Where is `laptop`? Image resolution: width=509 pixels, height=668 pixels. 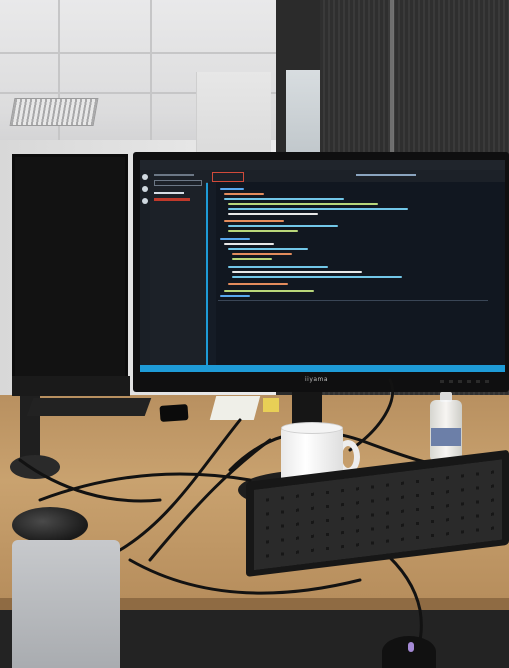
laptop is located at coordinates (66, 604).